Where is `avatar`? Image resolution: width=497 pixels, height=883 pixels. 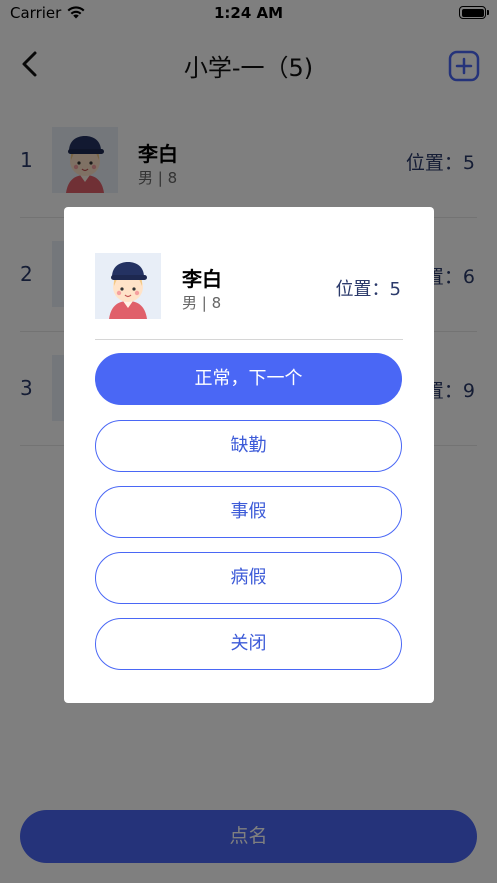
avatar is located at coordinates (128, 286).